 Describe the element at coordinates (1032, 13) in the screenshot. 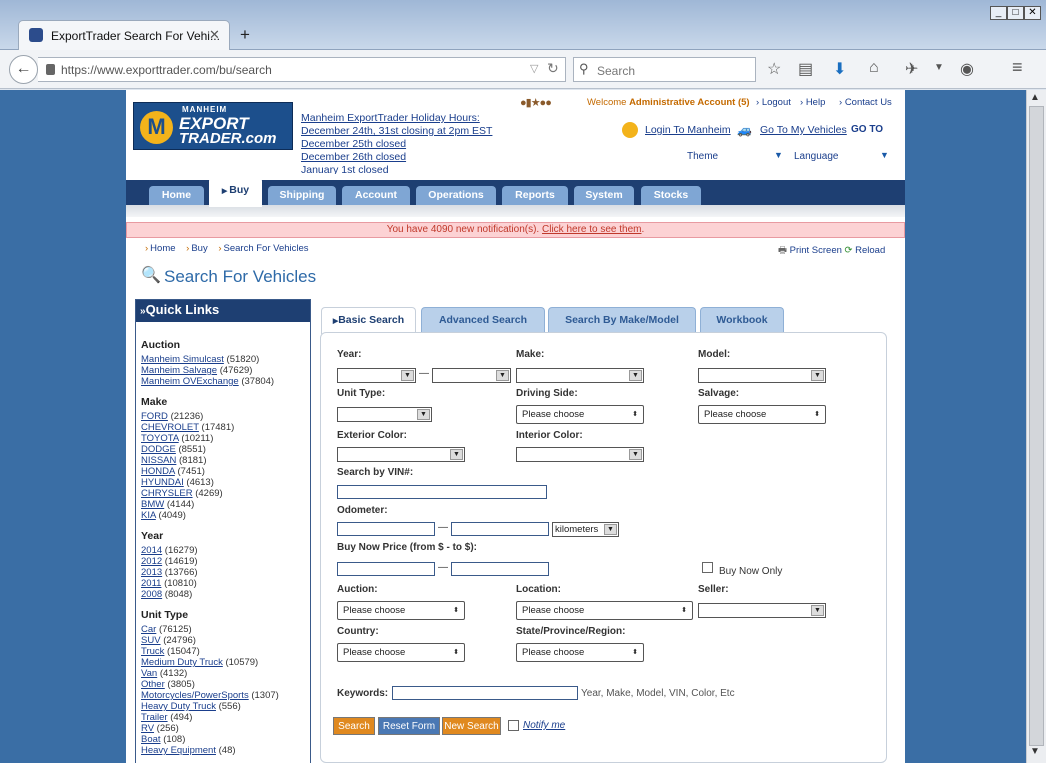

I see `window-close-icon: ✕` at that location.